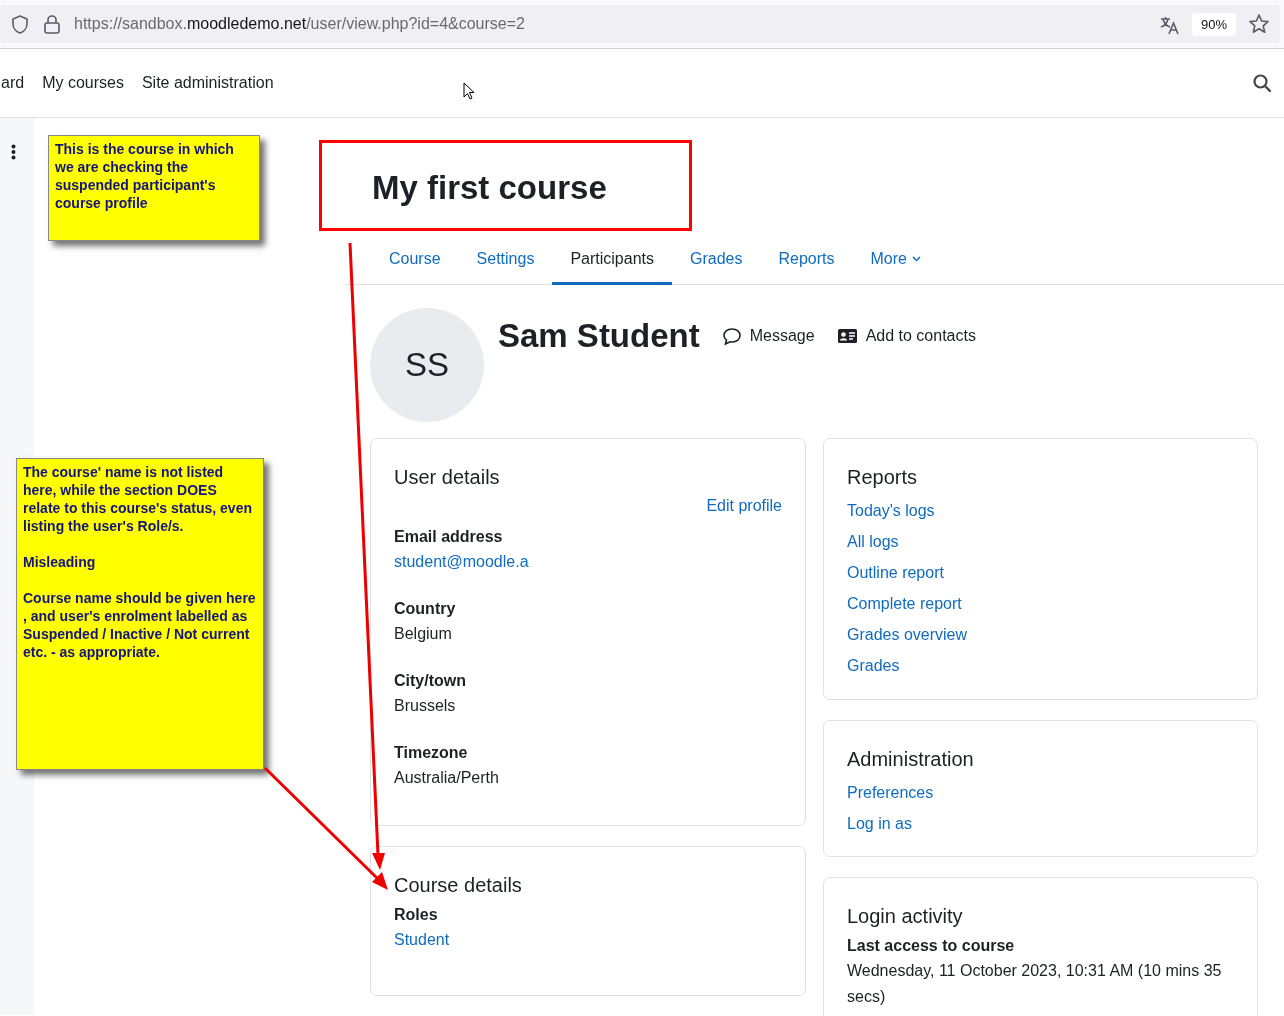 Image resolution: width=1284 pixels, height=1016 pixels. I want to click on note-text: Course name should be given here , and user's enrolment labelled as Suspended / Inactive / Not current etc. - as appropriate., so click(140, 625).